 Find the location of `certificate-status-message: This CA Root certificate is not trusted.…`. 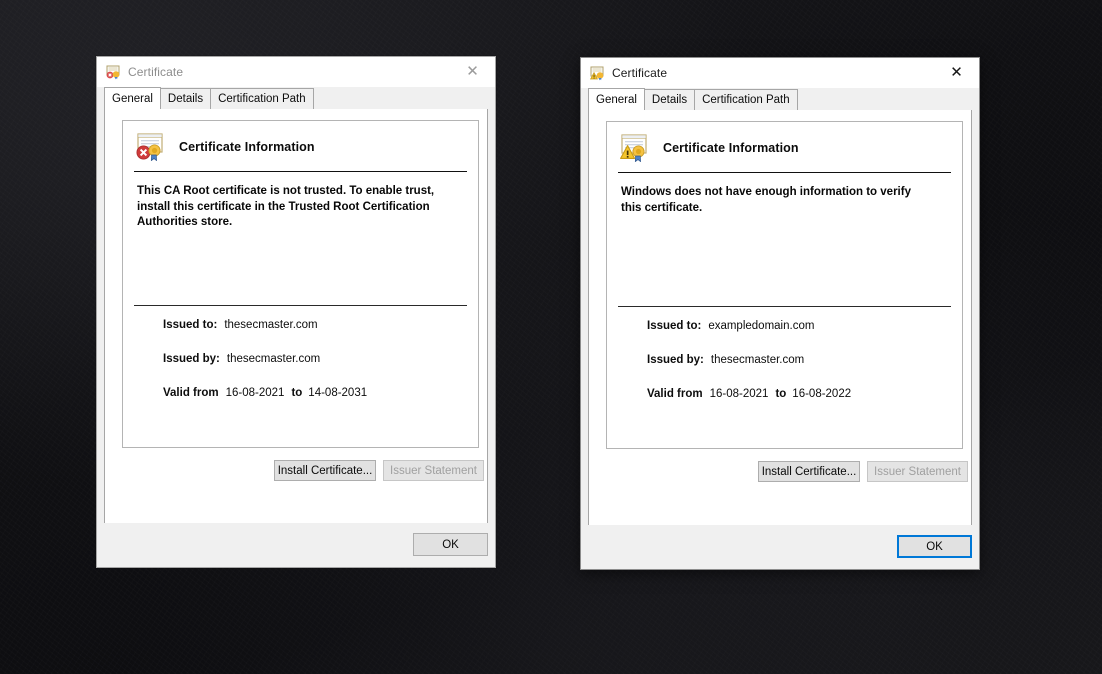

certificate-status-message: This CA Root certificate is not trusted.… is located at coordinates (286, 206).